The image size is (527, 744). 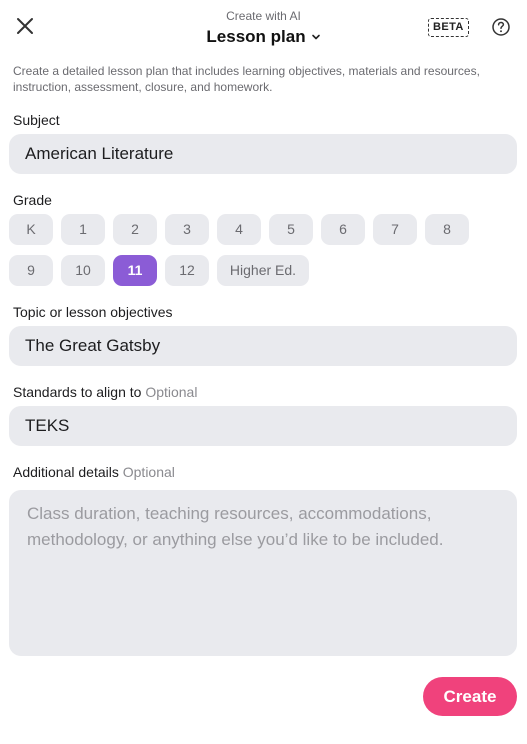 I want to click on grade-chip-5: 5, so click(x=291, y=229).